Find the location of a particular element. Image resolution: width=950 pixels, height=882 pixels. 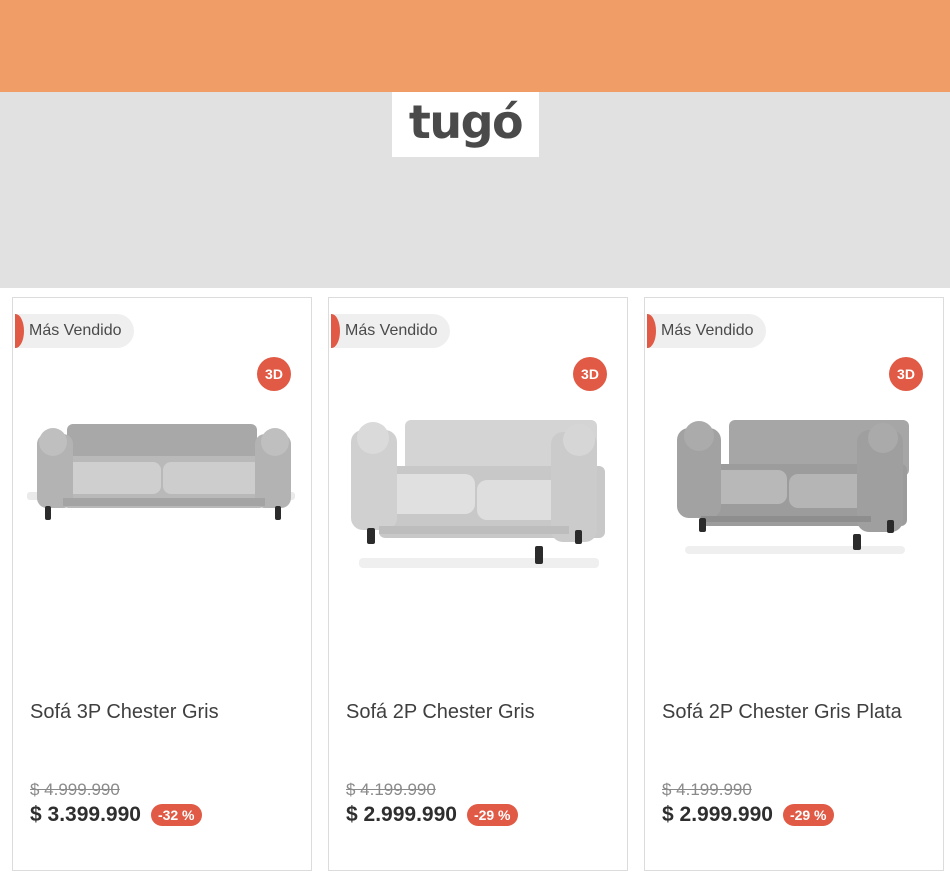

sofa-2p-icon is located at coordinates (479, 498).